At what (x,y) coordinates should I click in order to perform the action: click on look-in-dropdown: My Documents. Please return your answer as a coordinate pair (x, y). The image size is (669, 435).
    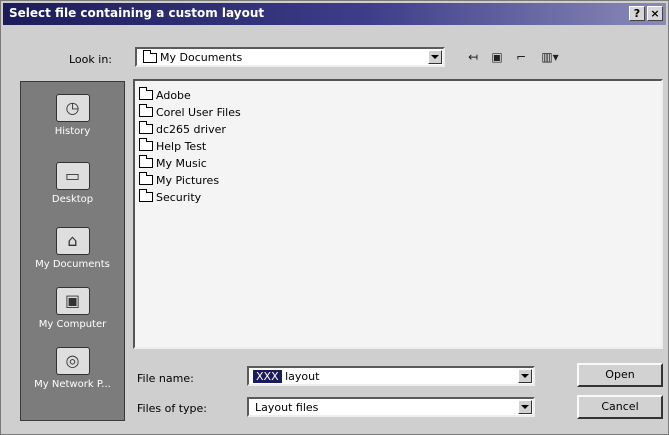
    Looking at the image, I should click on (290, 57).